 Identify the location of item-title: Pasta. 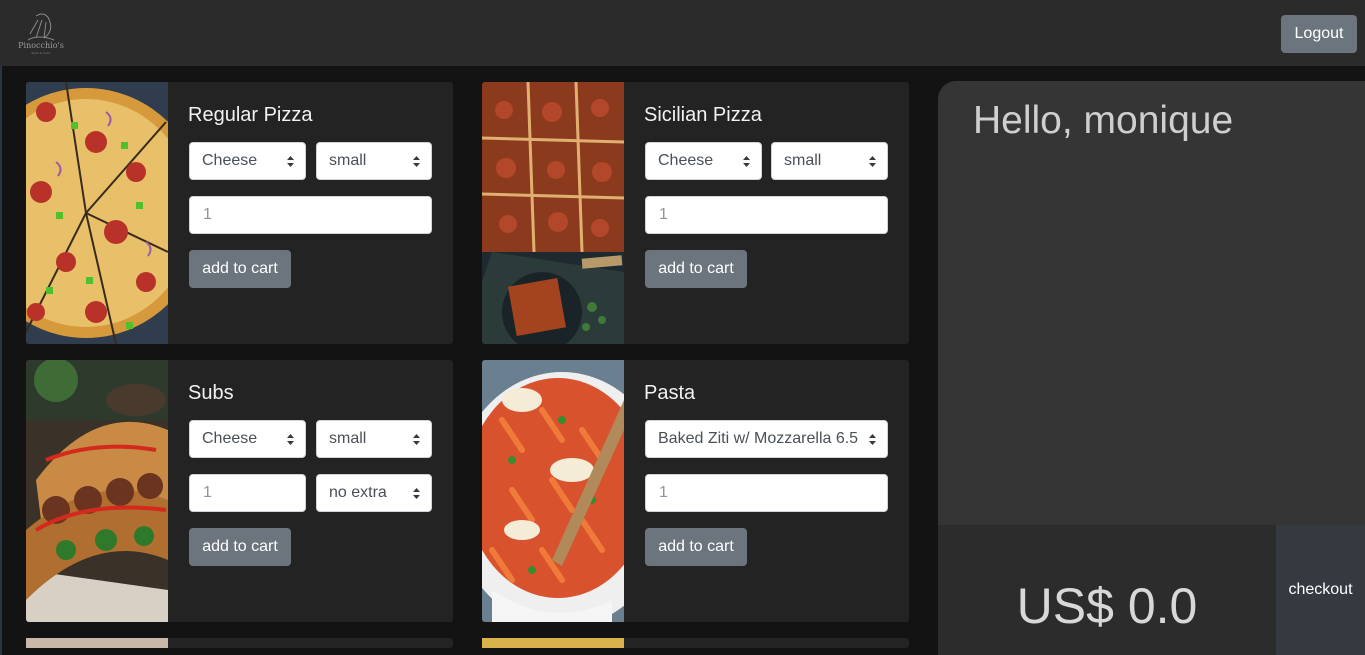
(670, 393).